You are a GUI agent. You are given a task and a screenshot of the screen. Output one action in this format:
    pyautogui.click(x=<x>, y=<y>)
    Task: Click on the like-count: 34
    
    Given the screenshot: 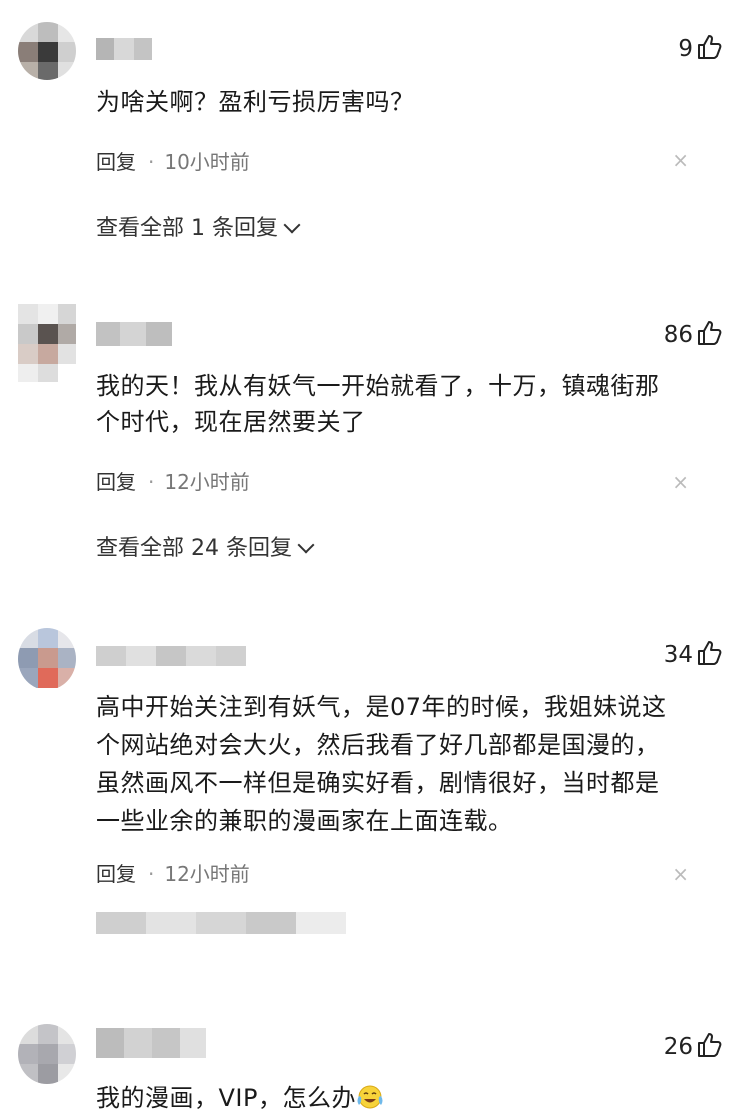 What is the action you would take?
    pyautogui.click(x=678, y=655)
    